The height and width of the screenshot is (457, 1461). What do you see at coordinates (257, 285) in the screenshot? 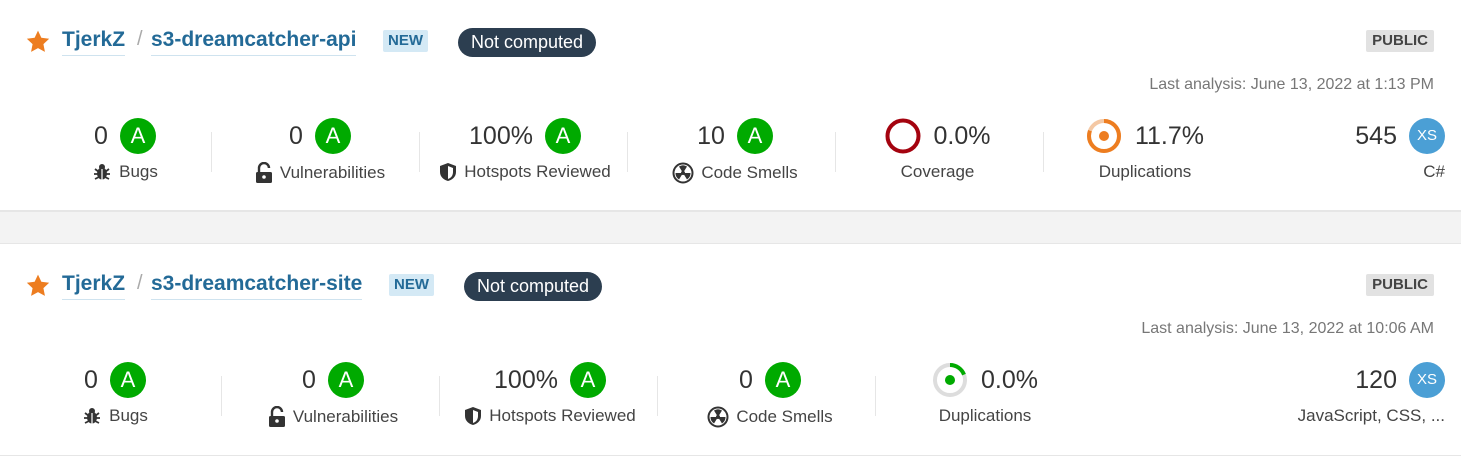
I see `project-name-link: s3-dreamcatcher-site` at bounding box center [257, 285].